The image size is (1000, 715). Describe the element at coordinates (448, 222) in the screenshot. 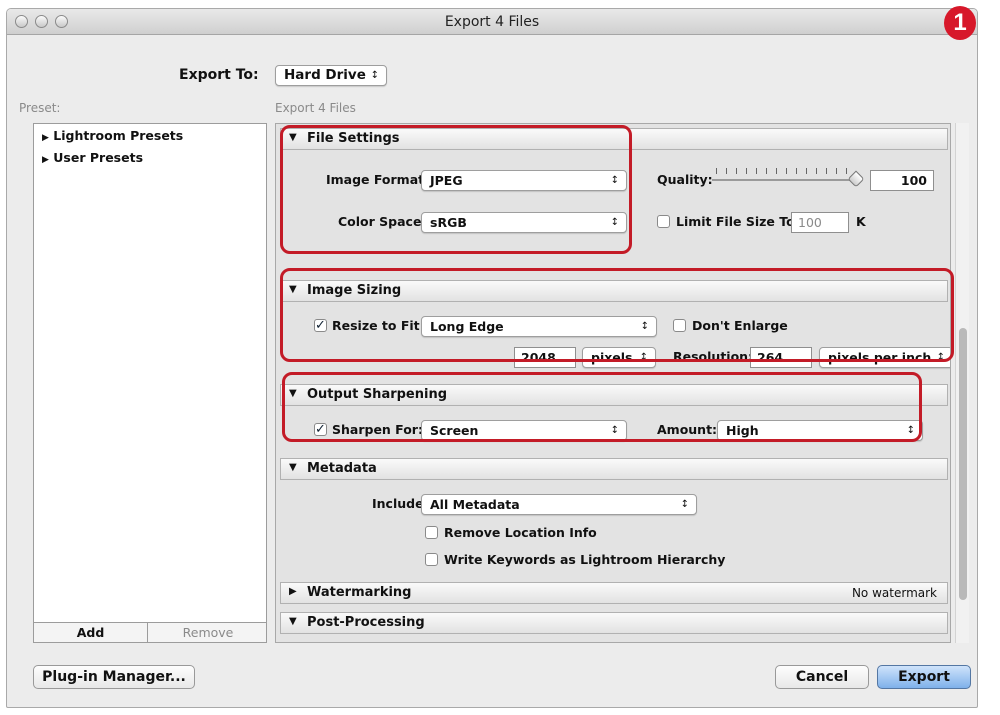

I see `color-space-value: sRGB` at that location.